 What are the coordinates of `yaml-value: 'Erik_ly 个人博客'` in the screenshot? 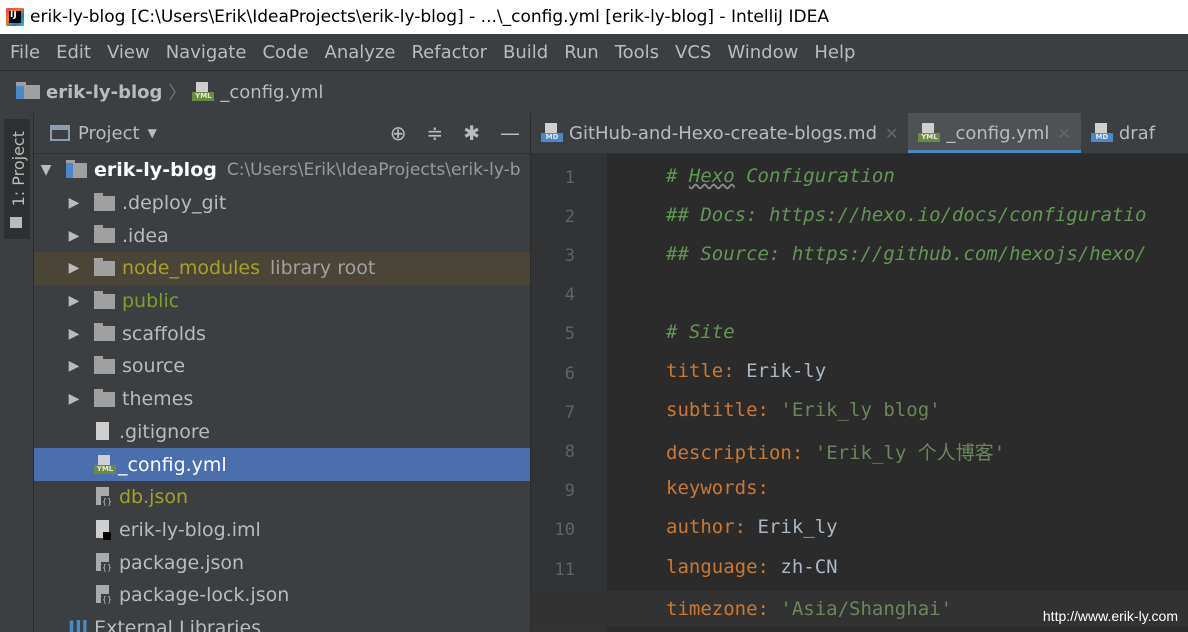 It's located at (910, 453).